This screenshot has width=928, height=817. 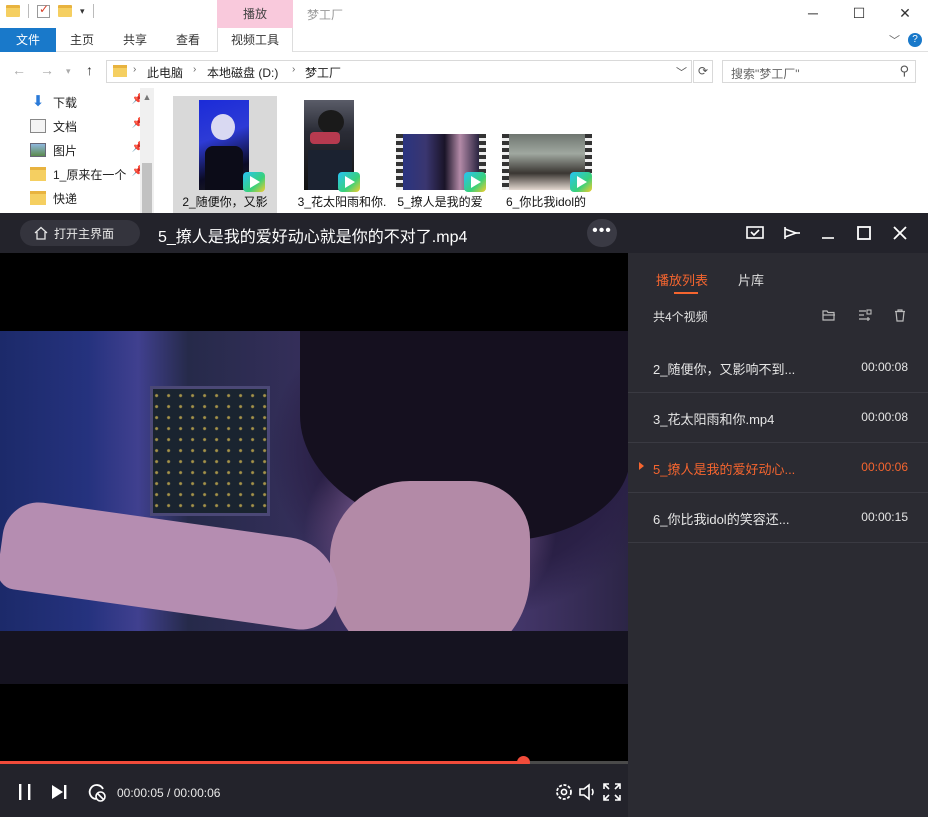 What do you see at coordinates (38, 101) in the screenshot?
I see `download-icon: ⬇` at bounding box center [38, 101].